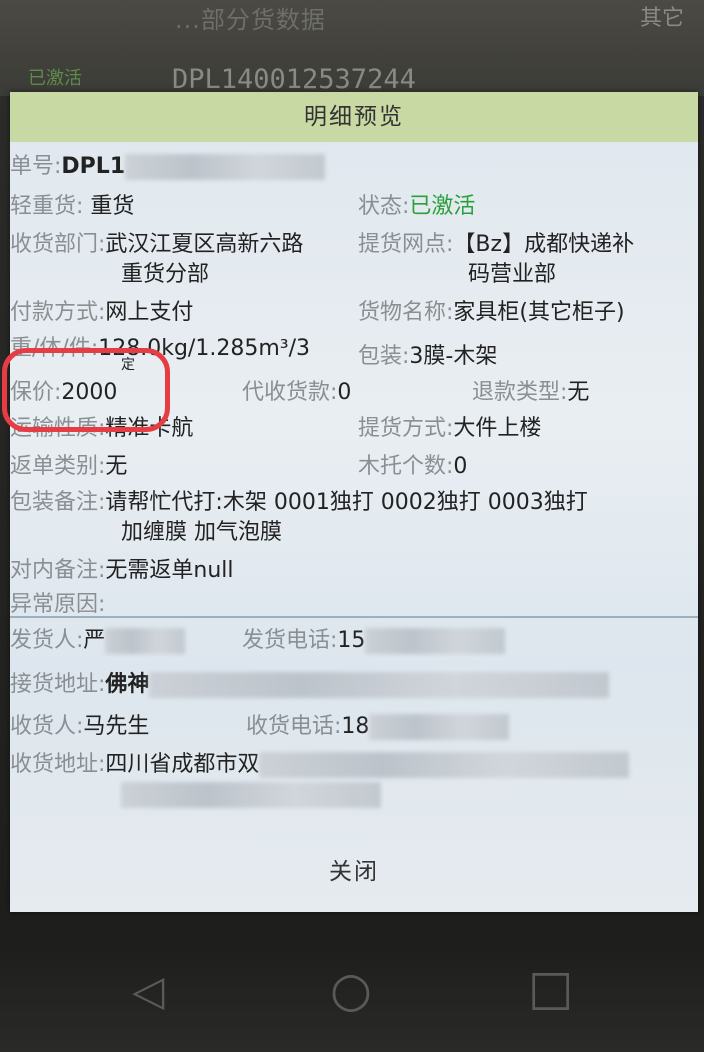 The width and height of the screenshot is (704, 1052). Describe the element at coordinates (544, 244) in the screenshot. I see `pickup-point-value: 【Bz】成都快递补` at that location.